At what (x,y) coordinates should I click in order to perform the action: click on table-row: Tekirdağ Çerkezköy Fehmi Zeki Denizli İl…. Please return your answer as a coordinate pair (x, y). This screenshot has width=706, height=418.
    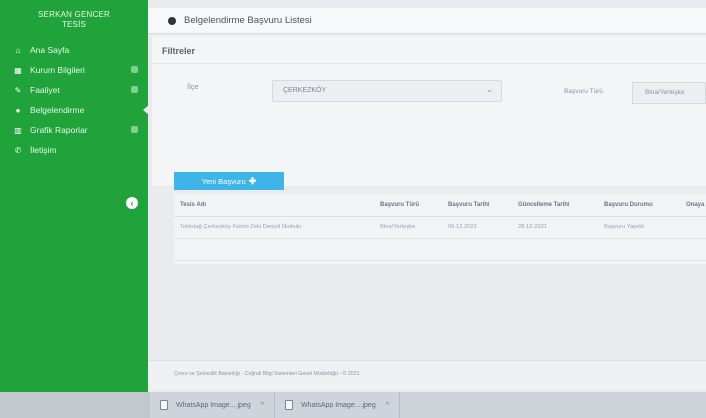
    Looking at the image, I should click on (440, 227).